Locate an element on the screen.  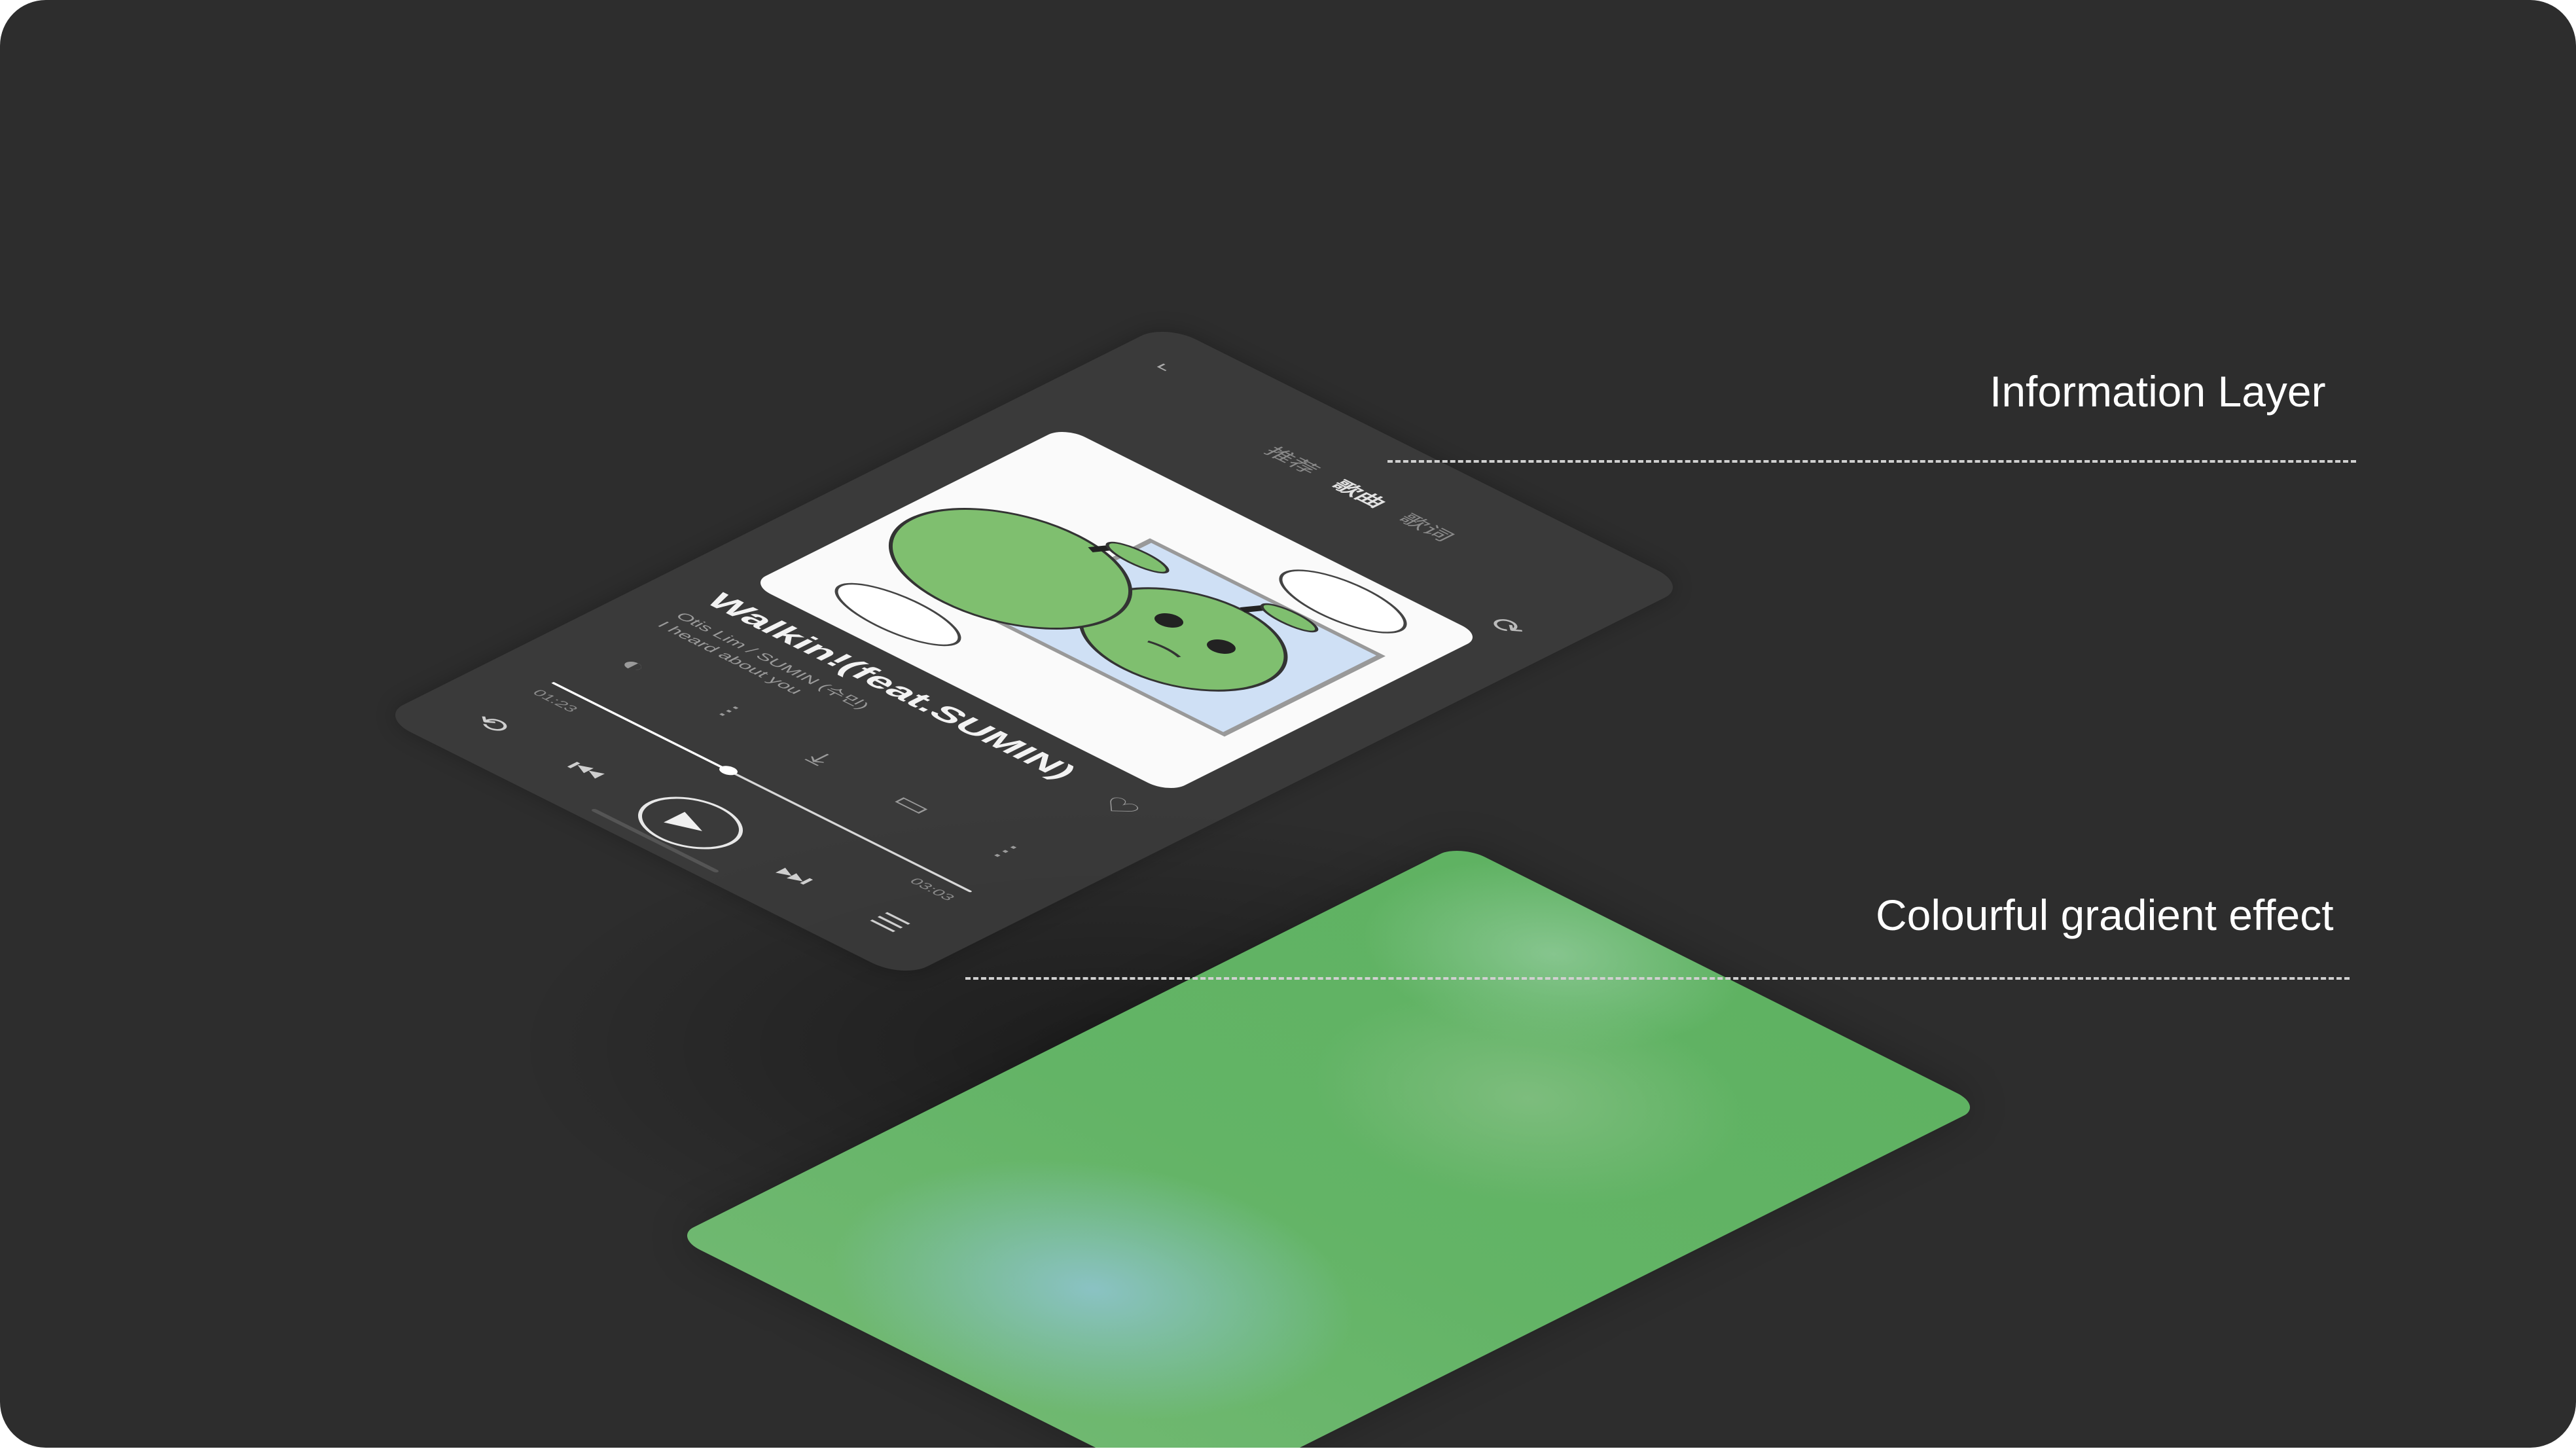
tab-recommend: 推荐 is located at coordinates (1294, 459).